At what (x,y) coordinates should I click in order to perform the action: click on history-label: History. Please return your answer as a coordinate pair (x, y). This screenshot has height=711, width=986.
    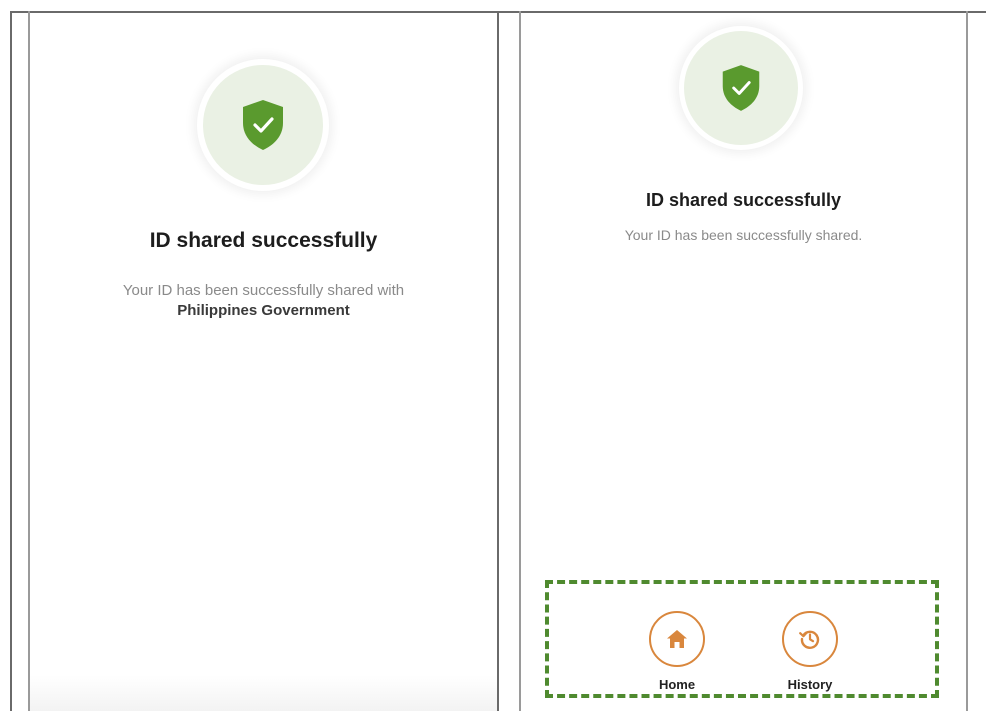
    Looking at the image, I should click on (810, 684).